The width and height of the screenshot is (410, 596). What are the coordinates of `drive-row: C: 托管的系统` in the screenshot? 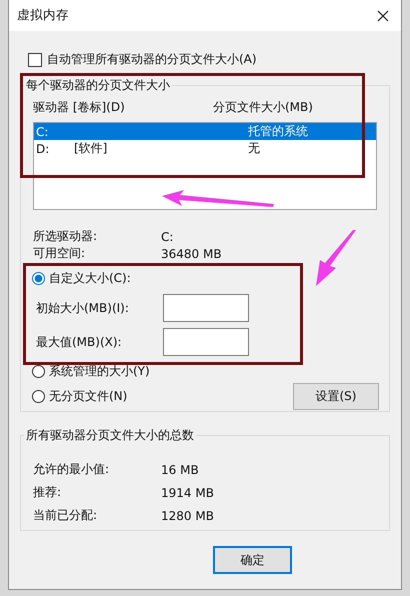 It's located at (205, 131).